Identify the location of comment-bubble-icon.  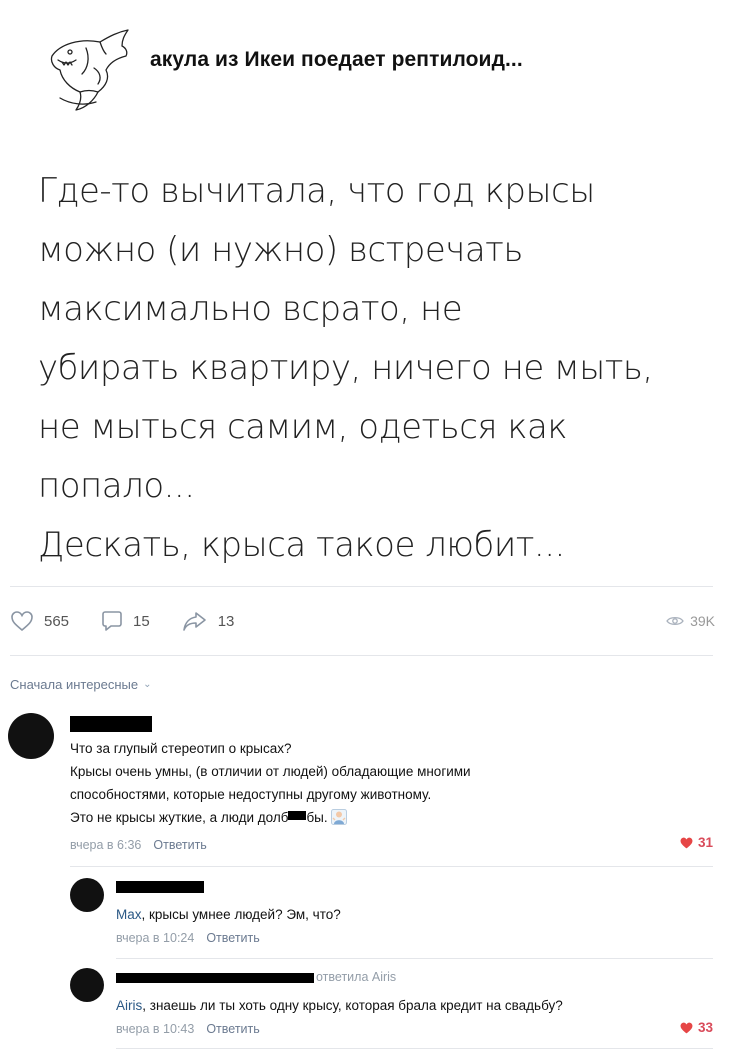
(112, 621).